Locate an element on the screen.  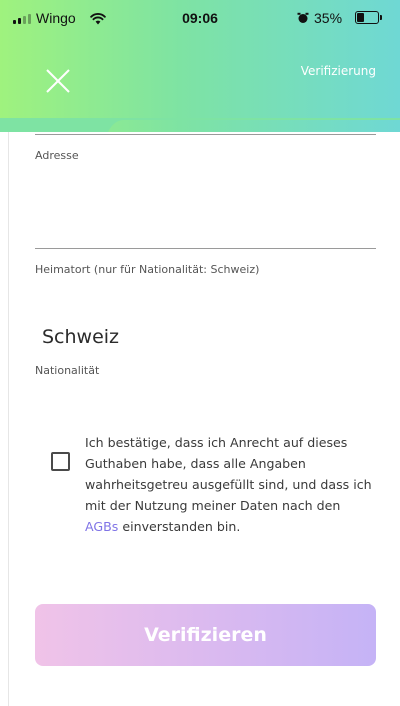
nationality-value: Schweiz is located at coordinates (80, 337).